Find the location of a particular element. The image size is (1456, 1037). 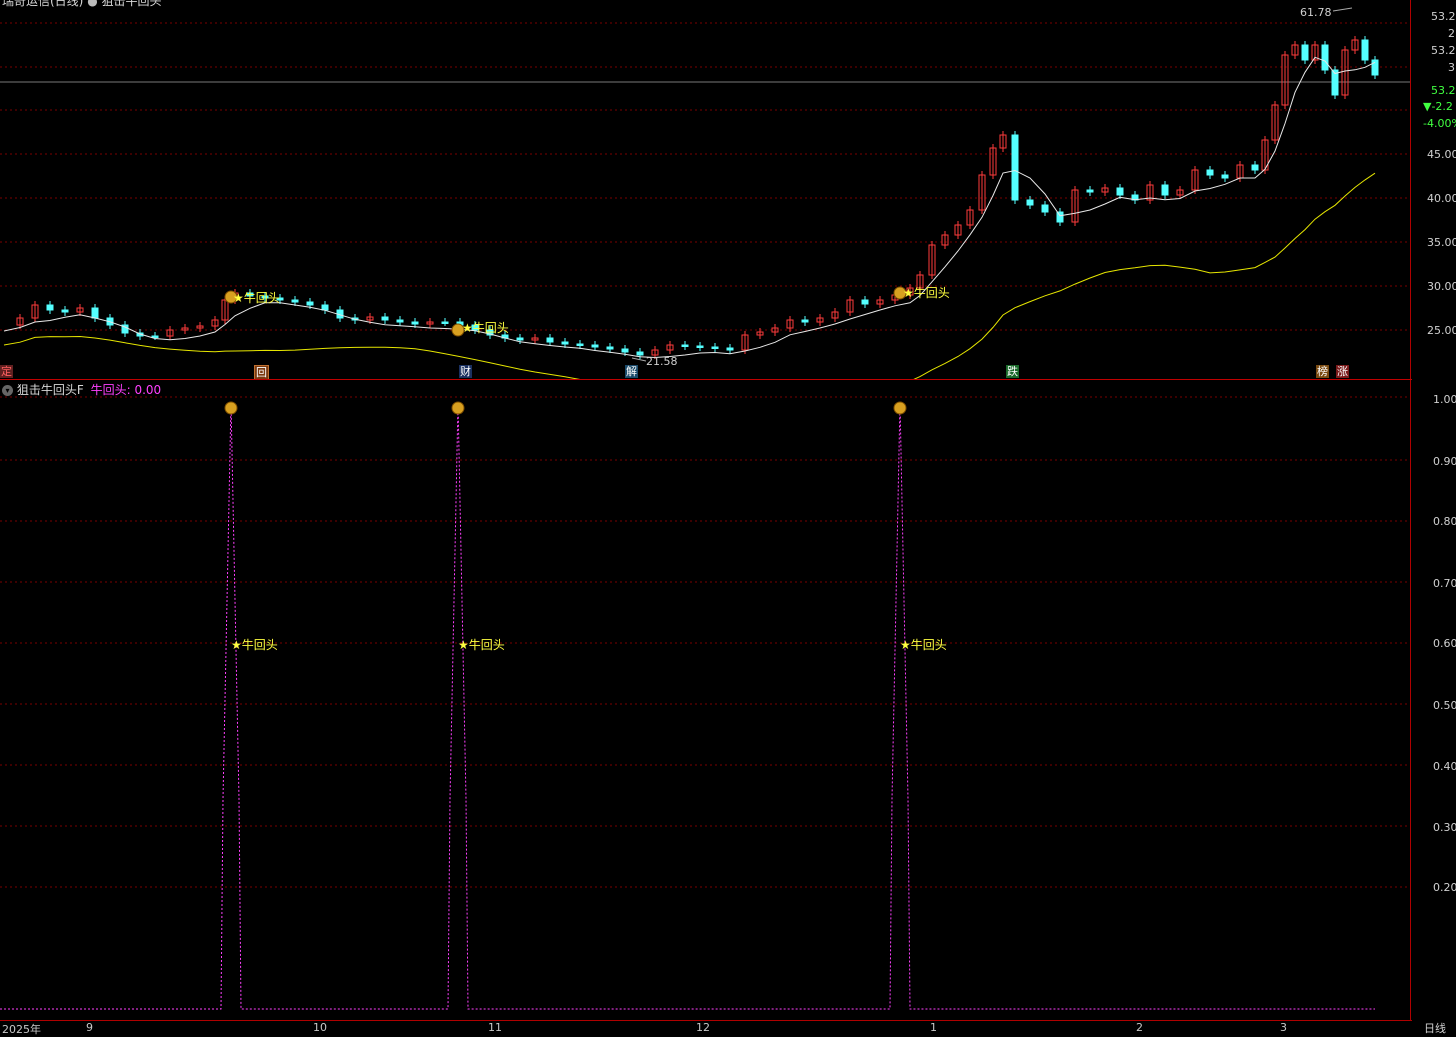

event-tag-ding: 定 is located at coordinates (6, 371).